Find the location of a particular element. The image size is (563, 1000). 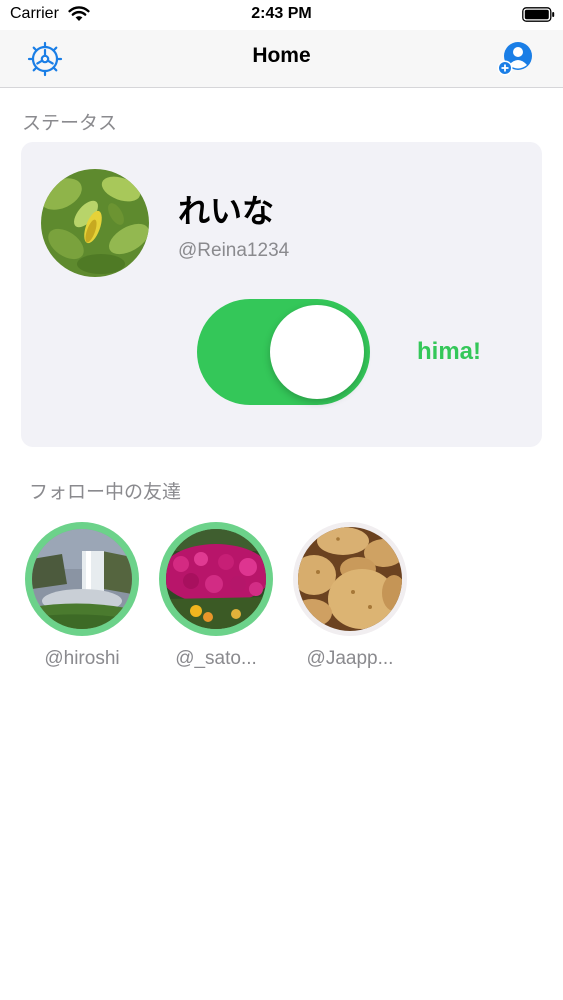

add-friend-icon is located at coordinates (514, 59).